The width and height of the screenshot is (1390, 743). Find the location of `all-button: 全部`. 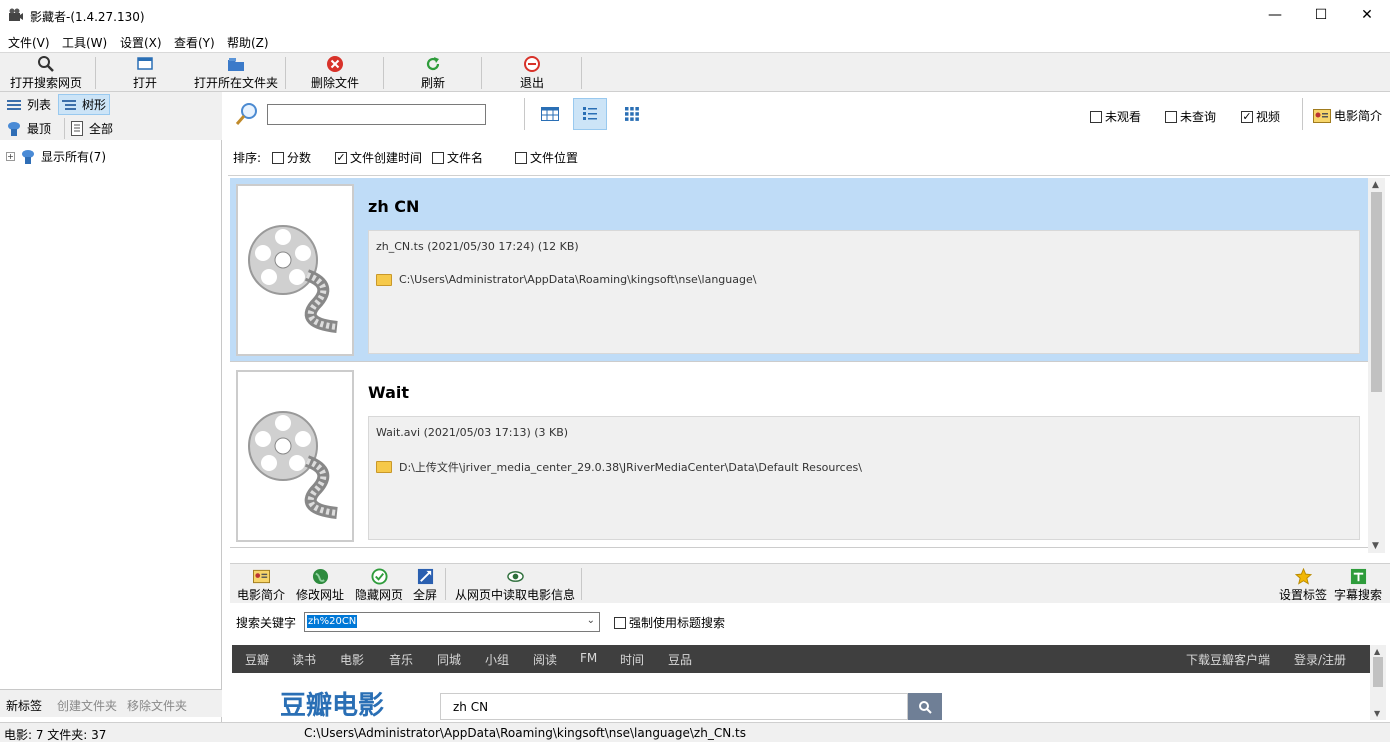

all-button: 全部 is located at coordinates (90, 128).